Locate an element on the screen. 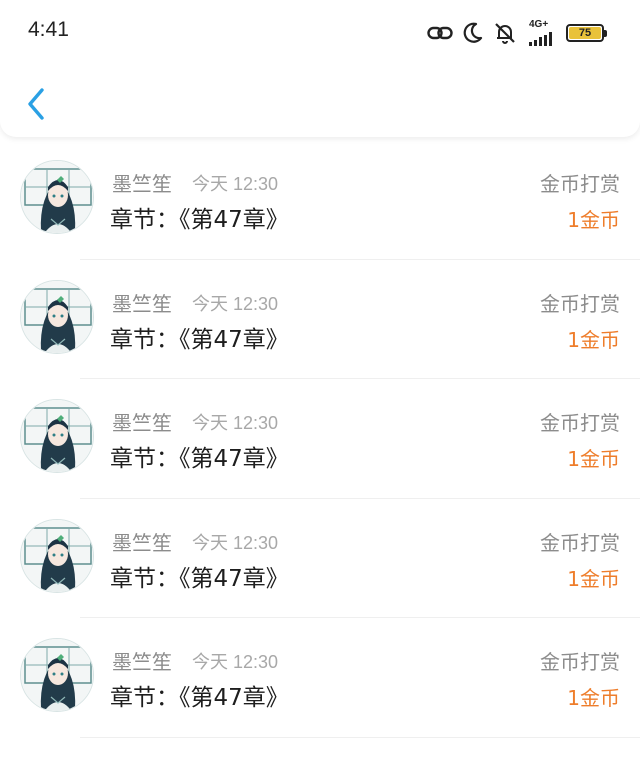  status-time: 4:41 is located at coordinates (48, 29).